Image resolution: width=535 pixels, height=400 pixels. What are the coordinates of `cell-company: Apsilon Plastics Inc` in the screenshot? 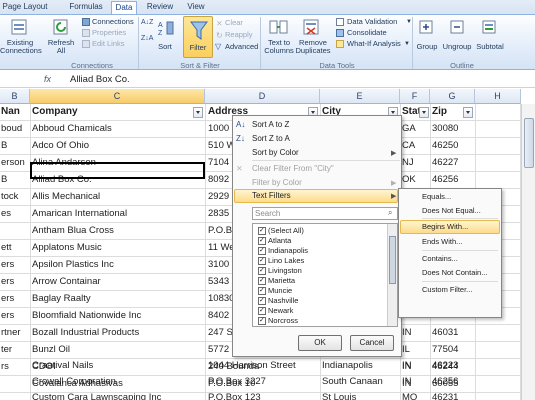 It's located at (118, 265).